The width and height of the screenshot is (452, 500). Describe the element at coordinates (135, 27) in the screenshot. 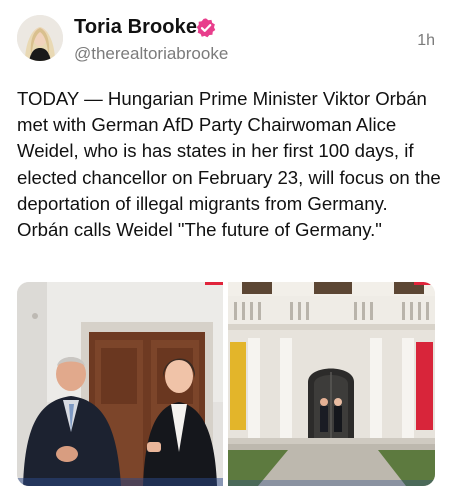

I see `author-display-name: Toria Brooke` at that location.